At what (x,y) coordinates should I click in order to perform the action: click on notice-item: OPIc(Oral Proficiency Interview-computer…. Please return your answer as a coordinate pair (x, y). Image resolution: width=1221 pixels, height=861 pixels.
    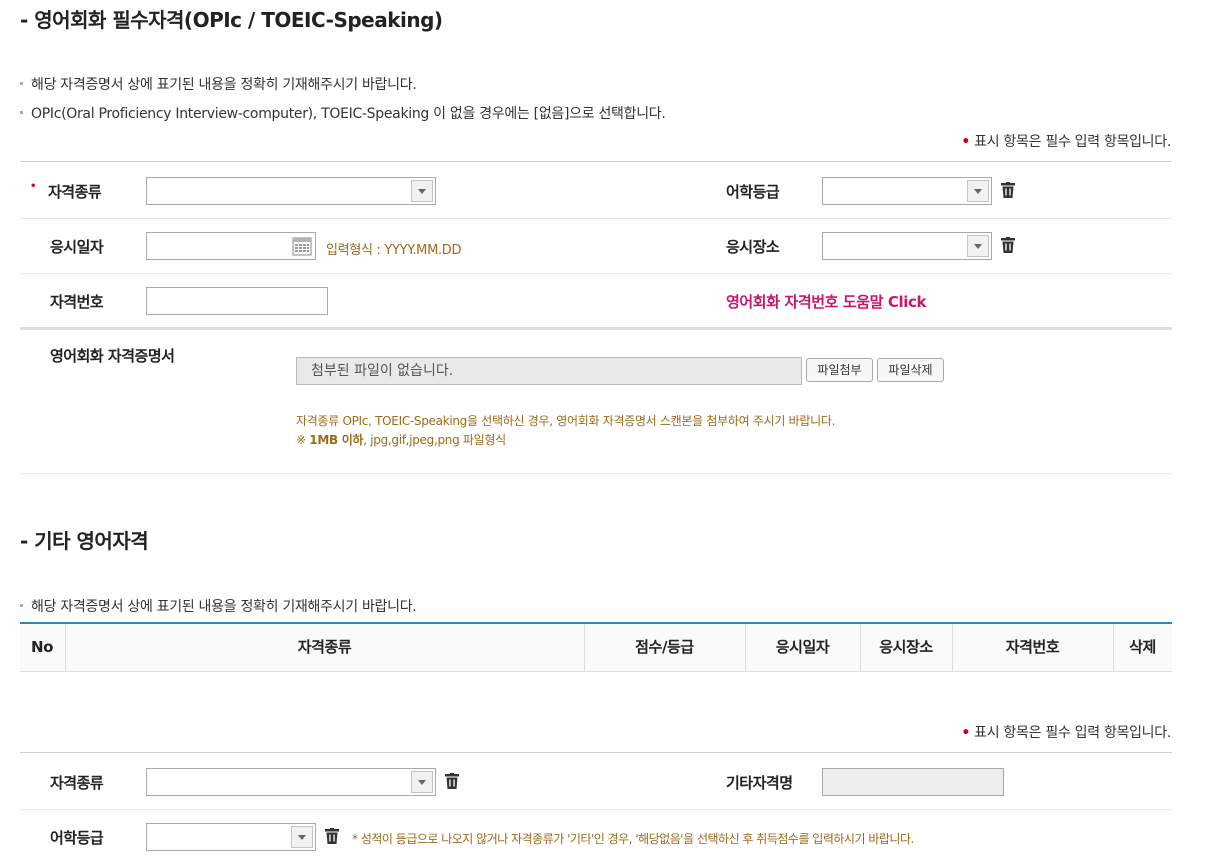
    Looking at the image, I should click on (343, 113).